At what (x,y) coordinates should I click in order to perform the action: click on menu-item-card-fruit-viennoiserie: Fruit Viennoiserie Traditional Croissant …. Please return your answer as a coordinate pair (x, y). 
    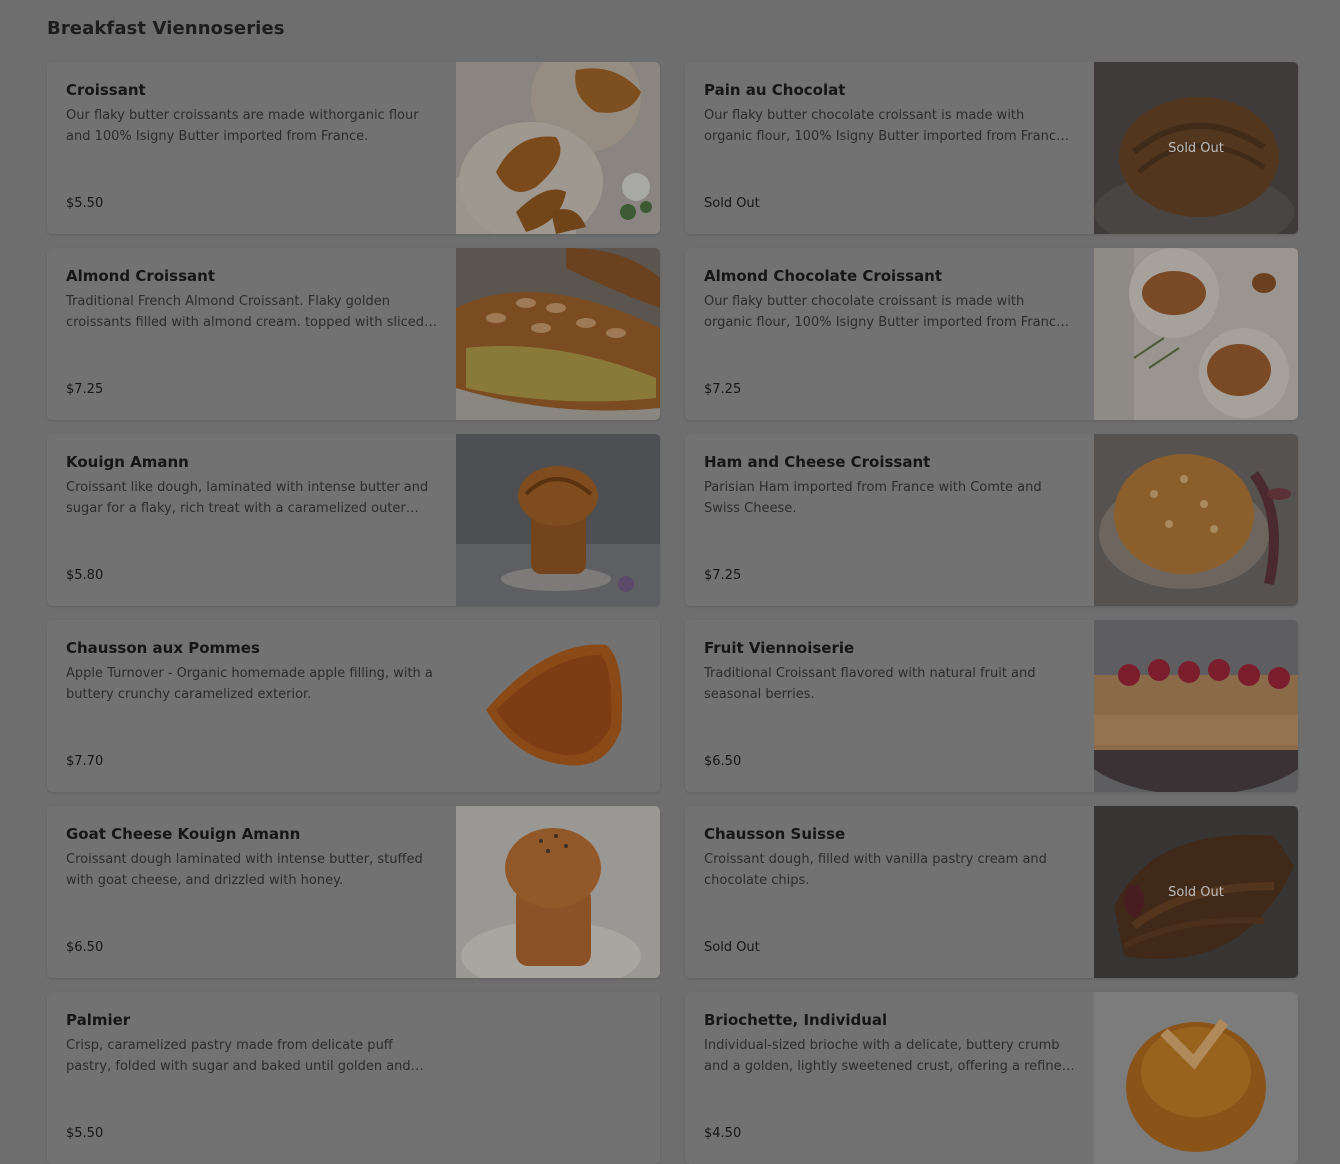
    Looking at the image, I should click on (991, 706).